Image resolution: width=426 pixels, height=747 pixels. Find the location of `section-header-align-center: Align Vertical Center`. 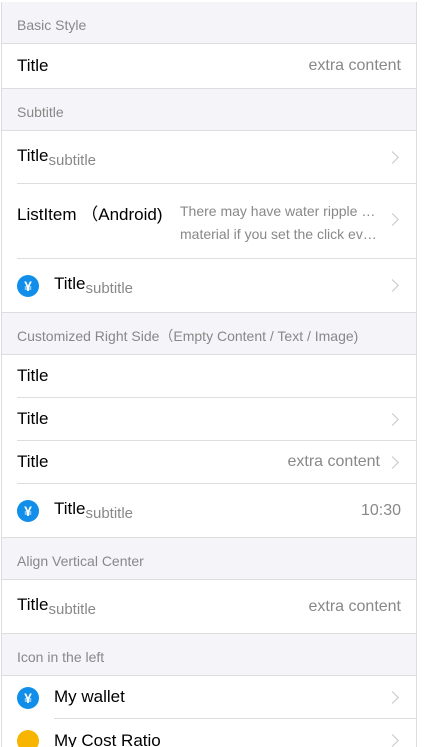

section-header-align-center: Align Vertical Center is located at coordinates (209, 558).